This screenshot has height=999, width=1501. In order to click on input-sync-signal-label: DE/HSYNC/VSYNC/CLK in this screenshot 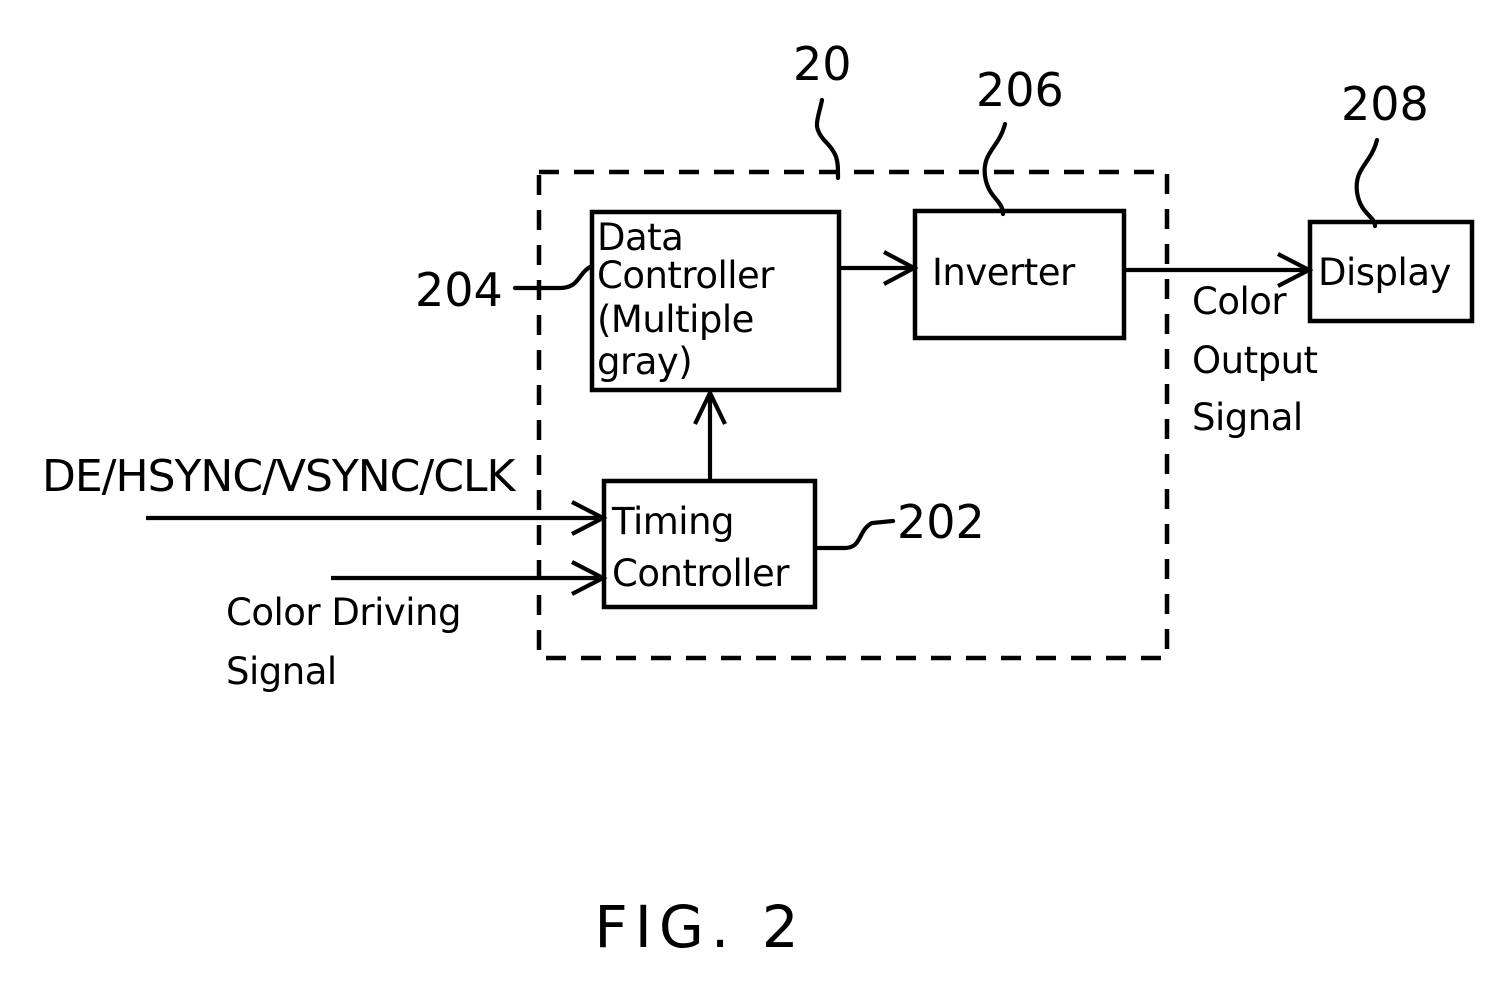, I will do `click(279, 476)`.